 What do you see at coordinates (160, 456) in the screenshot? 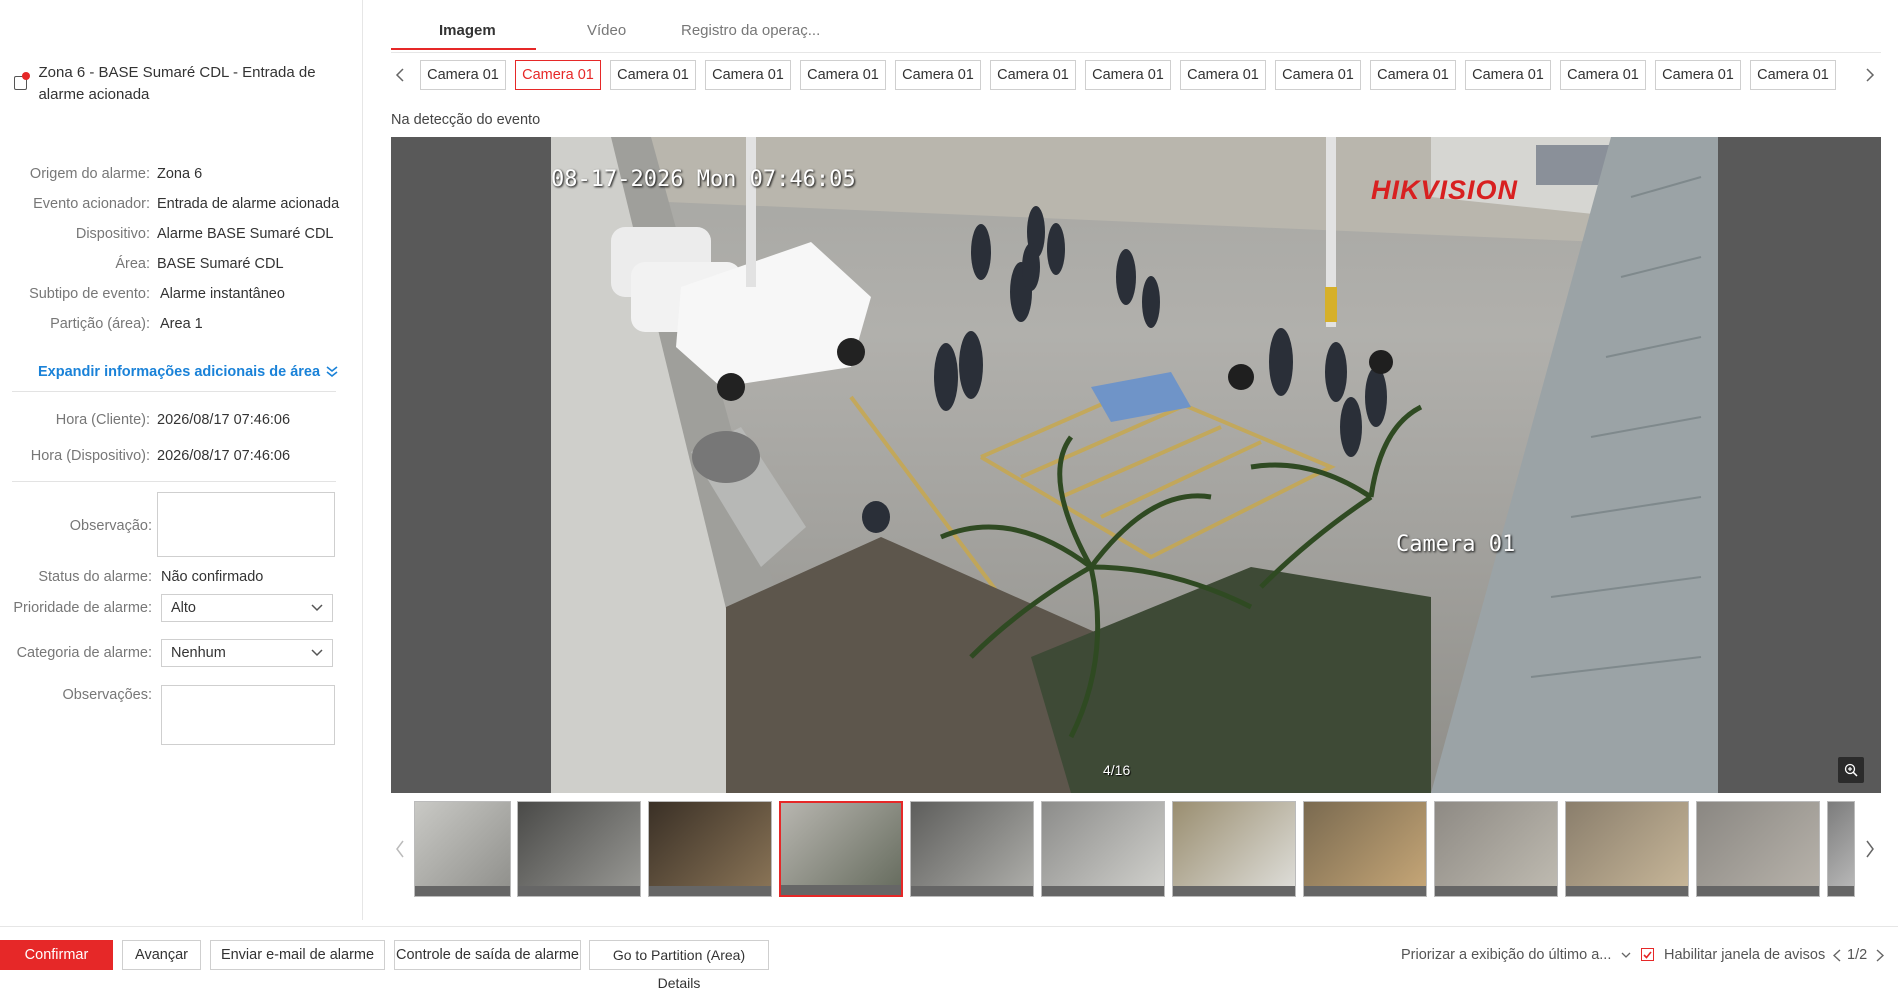
I see `time-row-device: Hora (Dispositivo): 2026/08/17 07:46:06` at bounding box center [160, 456].